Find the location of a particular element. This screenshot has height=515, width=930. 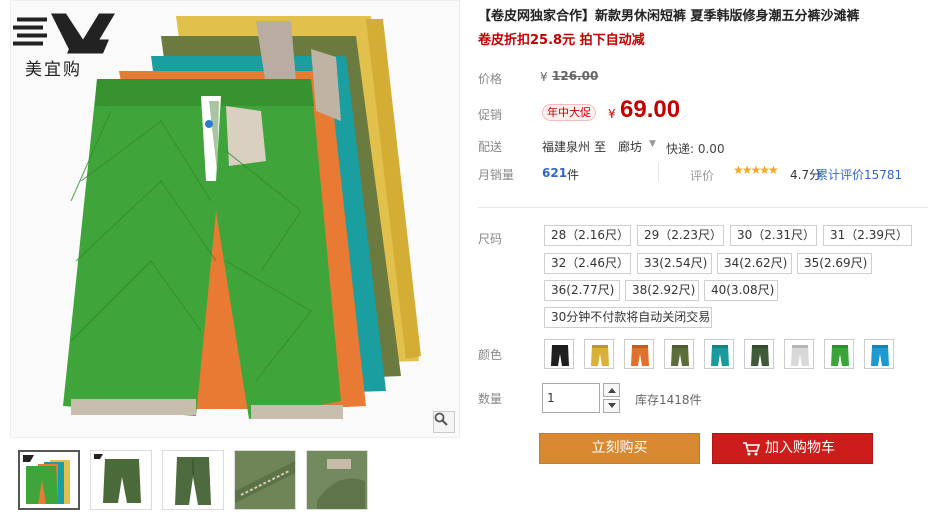

product-title: 【卷皮网独家合作】新款男休闲短裤 夏季韩版修身潮五分裤沙滩裤 is located at coordinates (669, 16).